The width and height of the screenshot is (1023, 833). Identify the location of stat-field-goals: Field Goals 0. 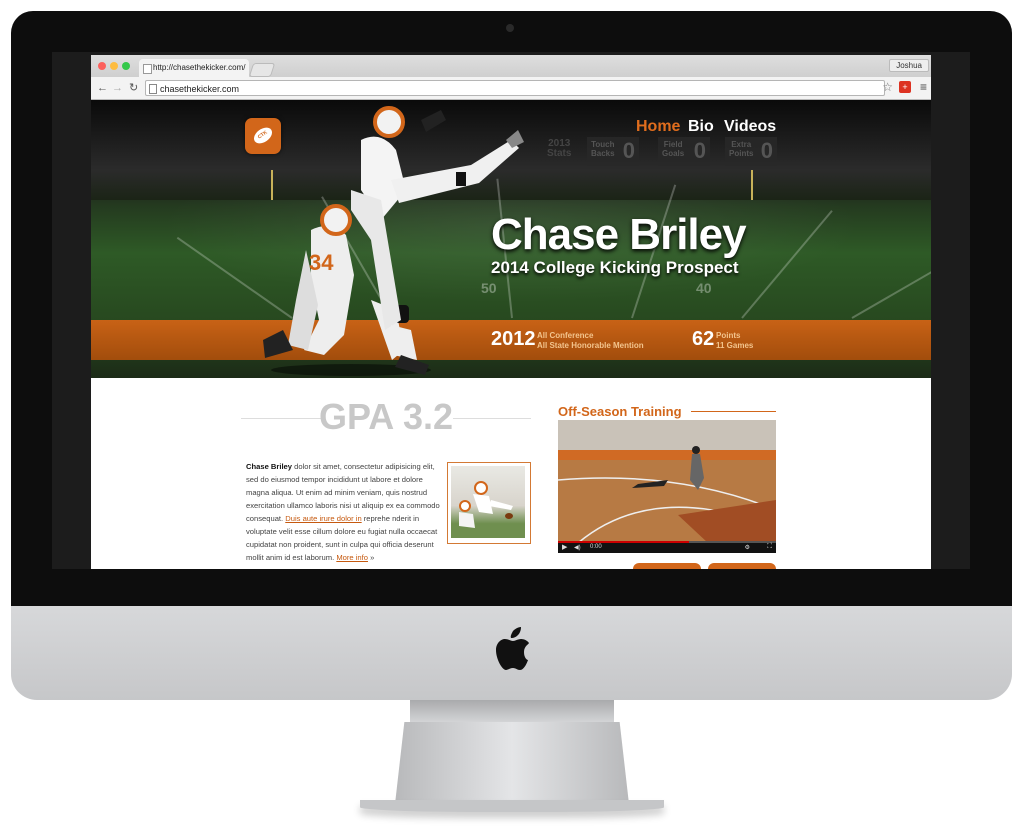
(684, 151).